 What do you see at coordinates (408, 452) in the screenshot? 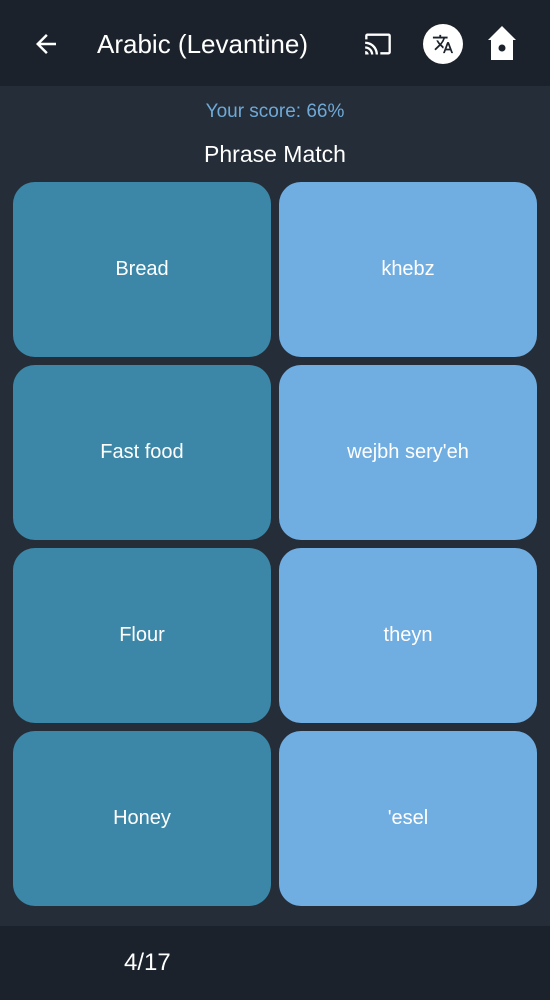
I see `translation-card-wejbh-seryeh: wejbh sery'eh` at bounding box center [408, 452].